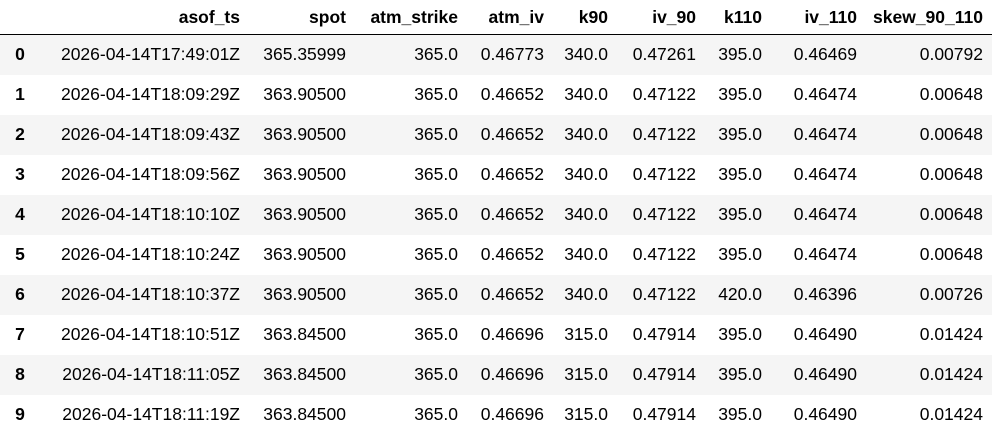 The width and height of the screenshot is (1000, 441). I want to click on header-k110: k110, so click(738, 17).